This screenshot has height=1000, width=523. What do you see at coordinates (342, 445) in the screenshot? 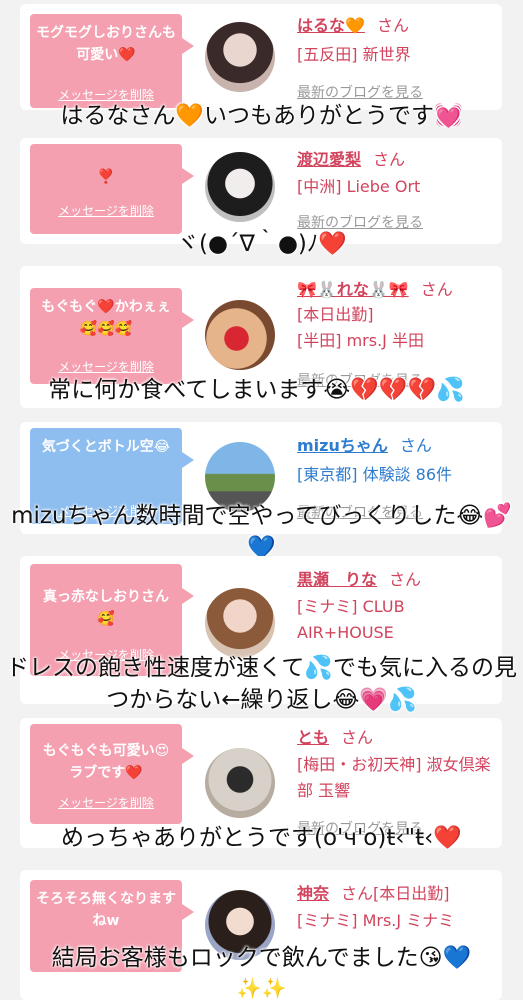
I see `user-name-link: mizuちゃん` at bounding box center [342, 445].